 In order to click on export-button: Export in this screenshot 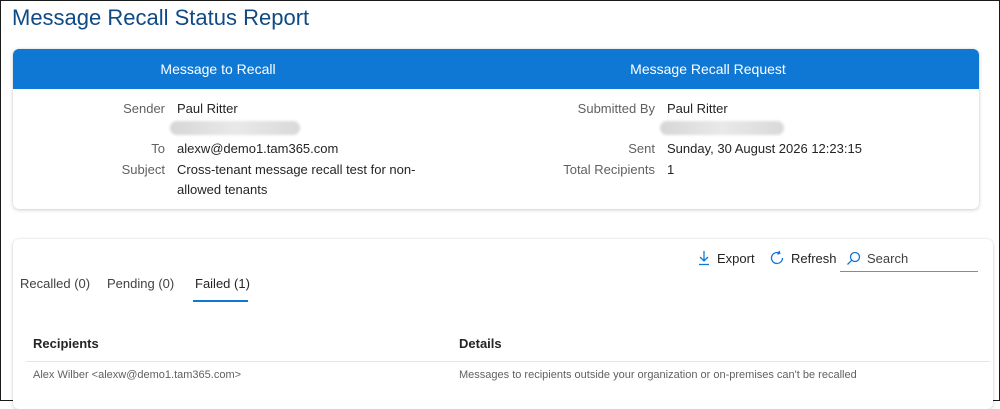, I will do `click(726, 258)`.